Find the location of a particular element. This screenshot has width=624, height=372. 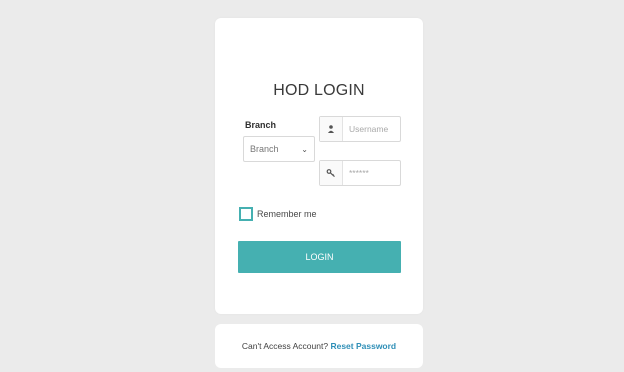

branch-label: Branch is located at coordinates (261, 125).